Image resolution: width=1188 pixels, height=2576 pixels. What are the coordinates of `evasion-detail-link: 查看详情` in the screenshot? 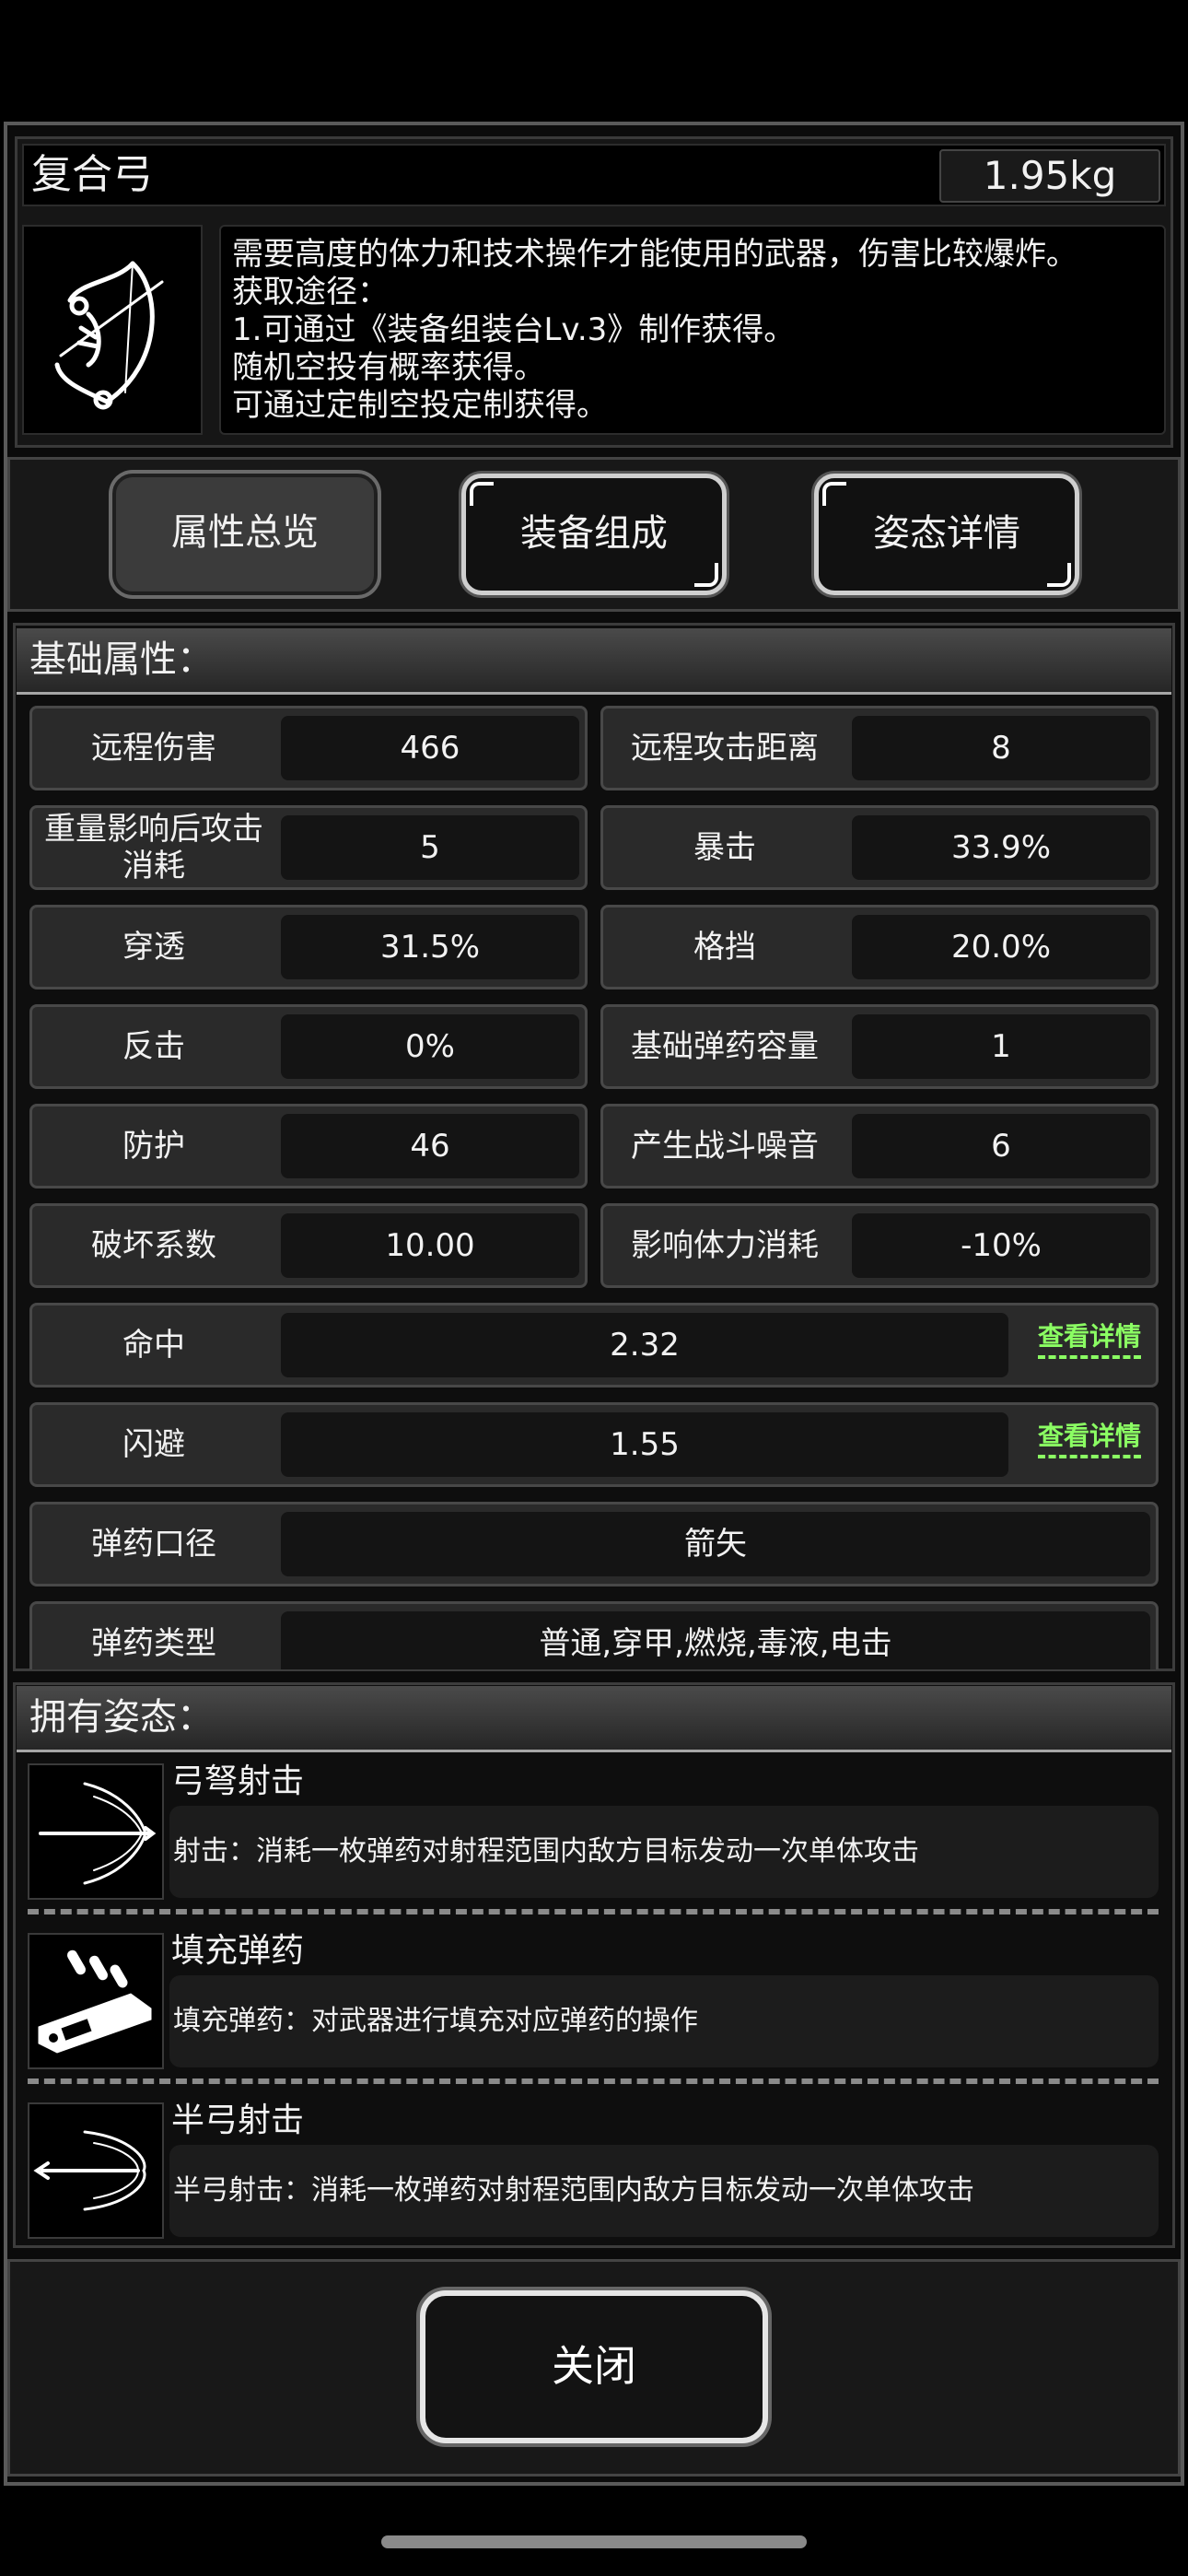 It's located at (1089, 1439).